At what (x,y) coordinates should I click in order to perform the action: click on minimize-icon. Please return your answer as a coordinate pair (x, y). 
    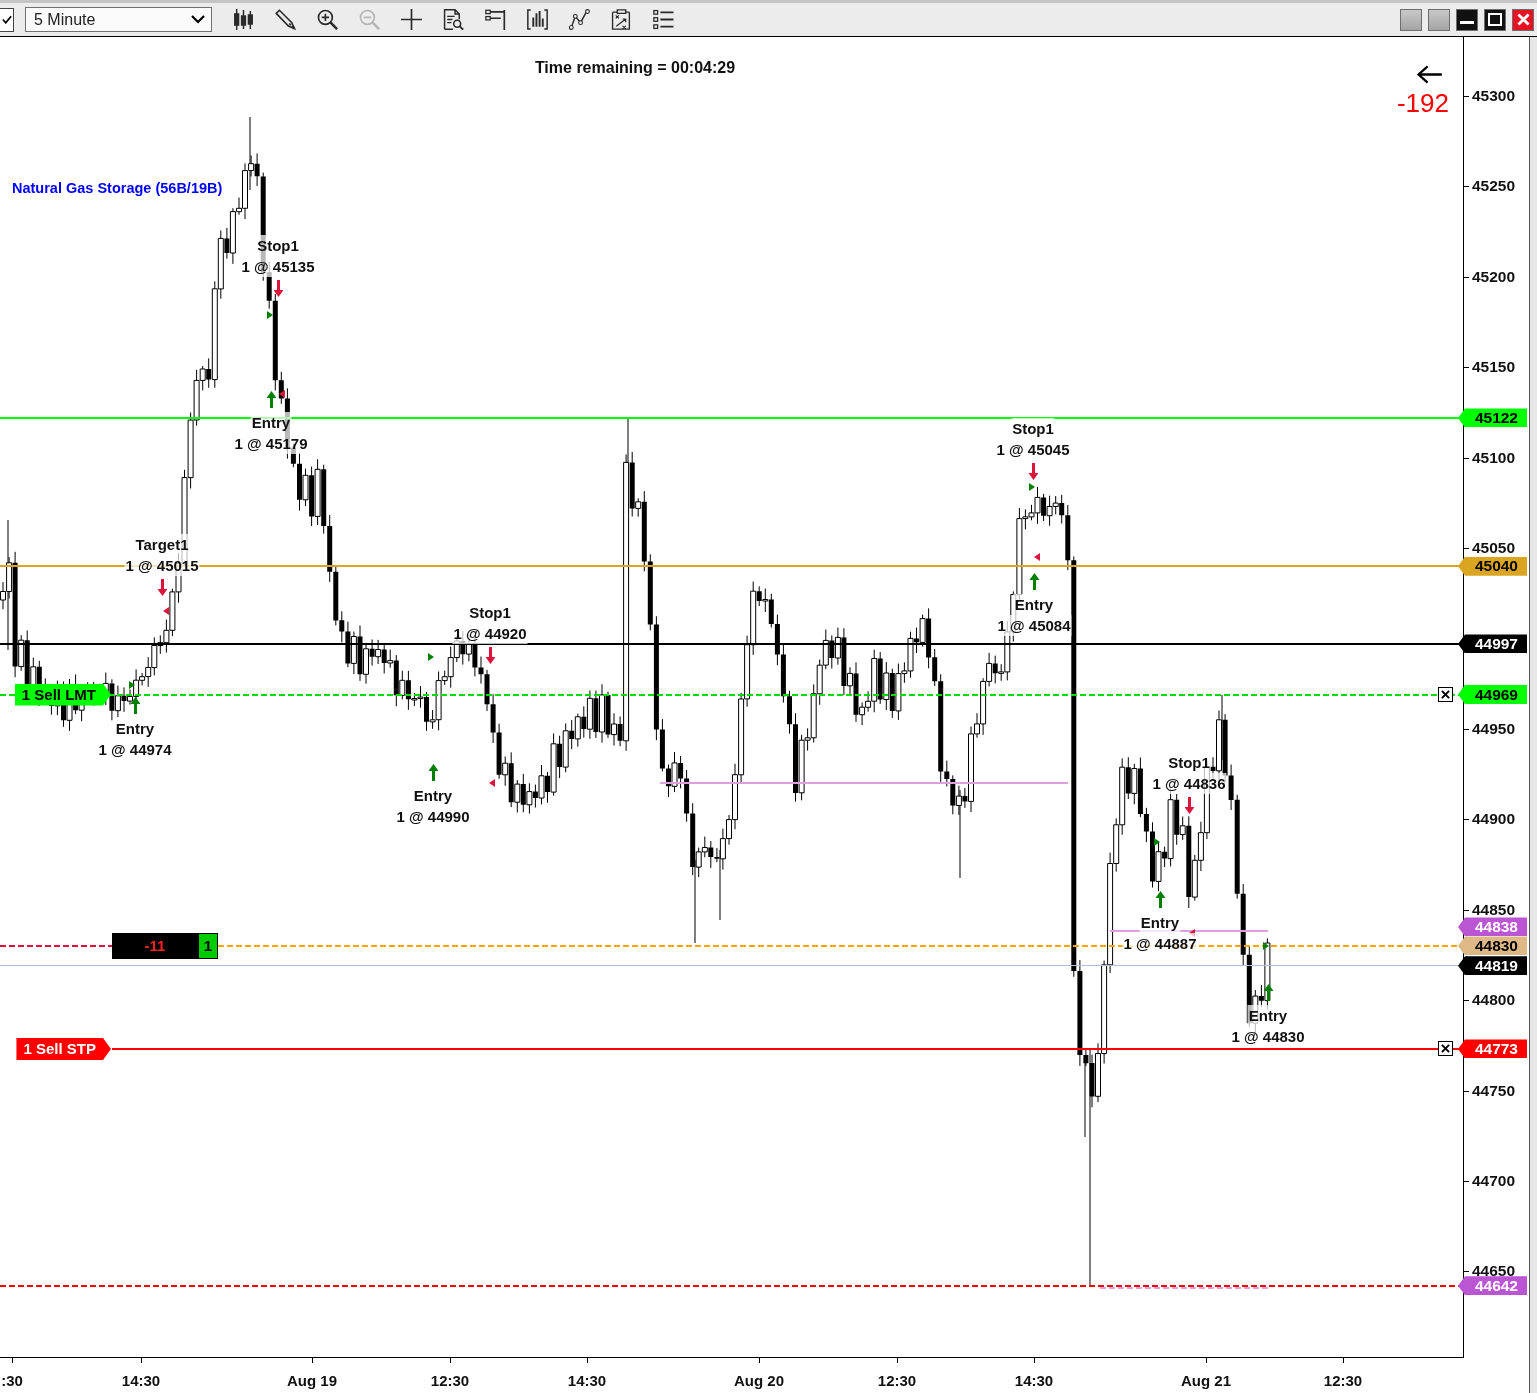
    Looking at the image, I should click on (1467, 22).